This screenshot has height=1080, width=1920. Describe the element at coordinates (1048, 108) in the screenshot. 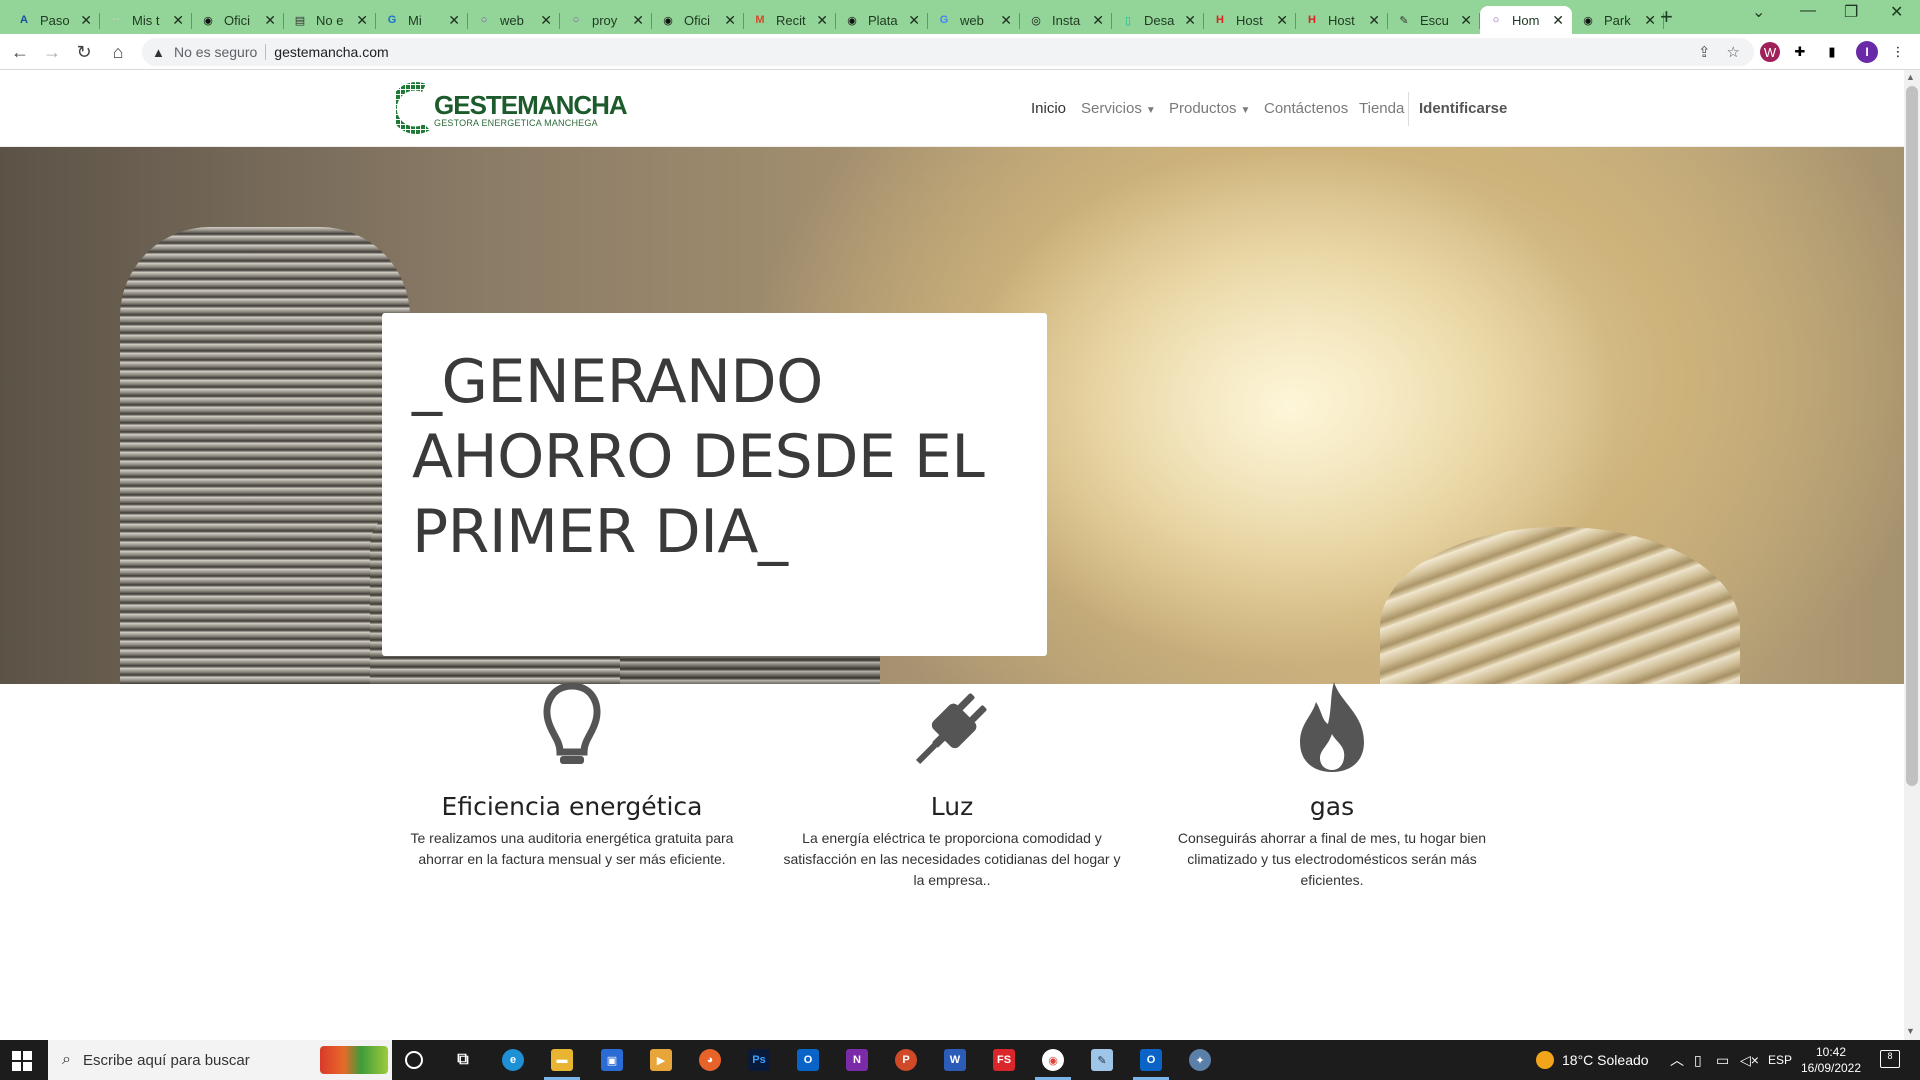

I see `nav-inicio: Inicio` at that location.